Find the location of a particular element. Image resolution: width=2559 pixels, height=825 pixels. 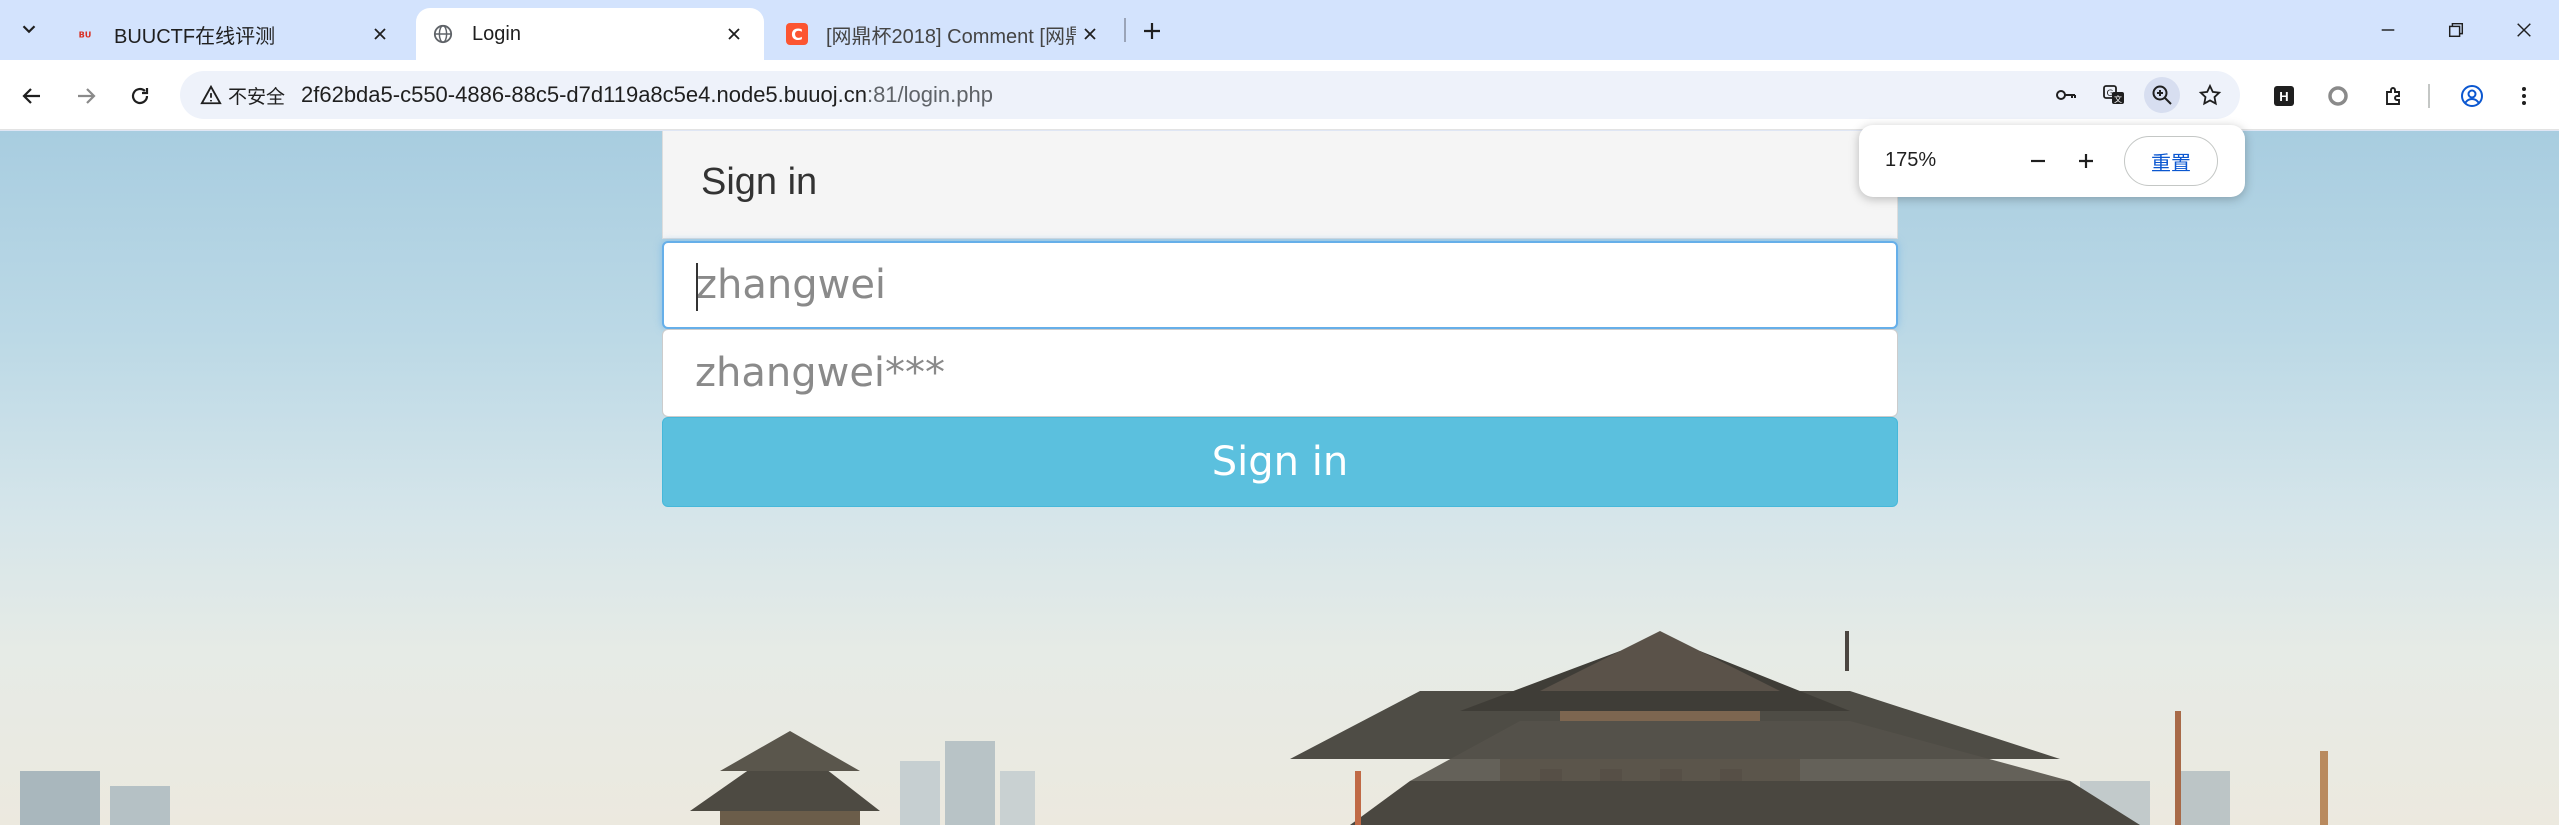

warning-icon is located at coordinates (211, 94).